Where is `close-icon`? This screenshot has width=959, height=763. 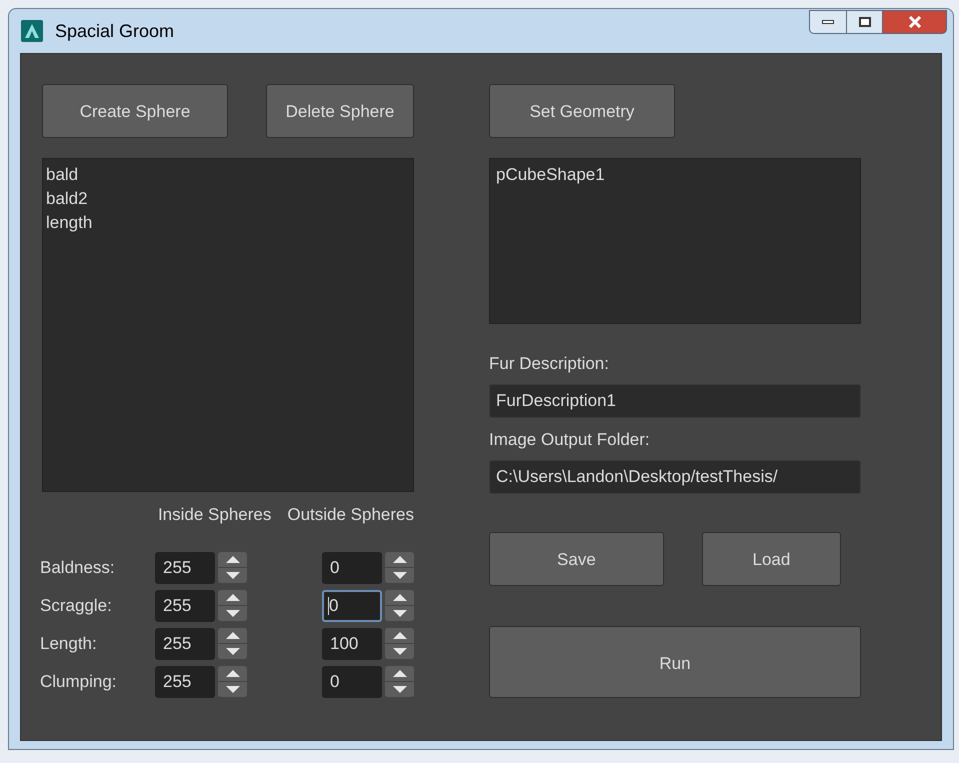 close-icon is located at coordinates (915, 22).